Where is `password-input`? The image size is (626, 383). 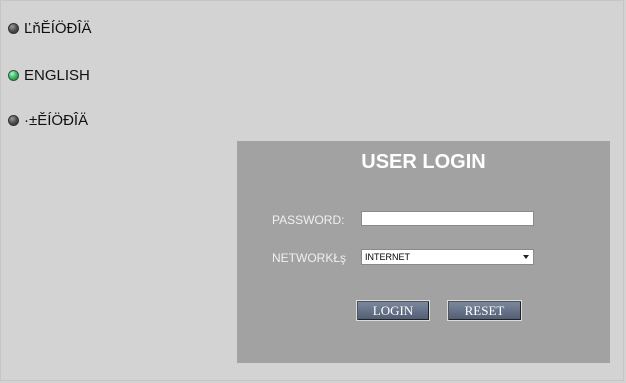
password-input is located at coordinates (447, 218).